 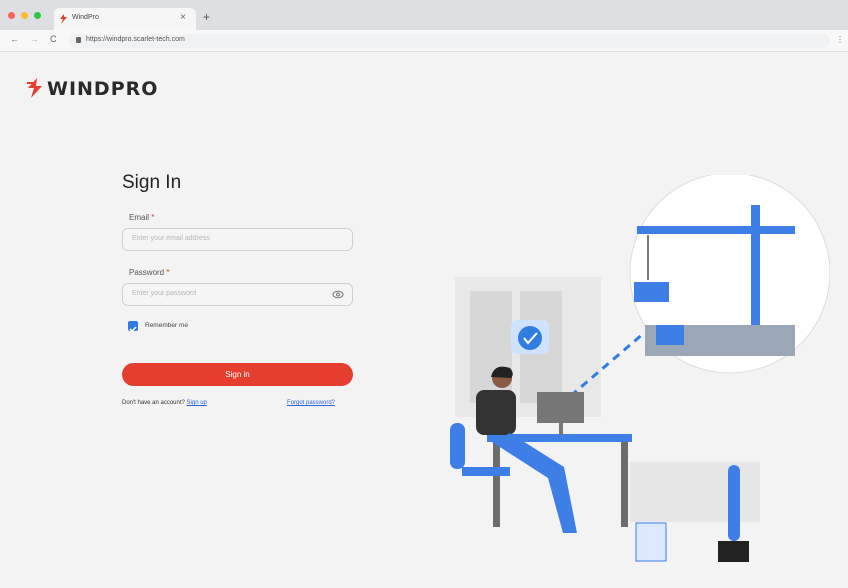 I want to click on remember-me-checkbox, so click(x=133, y=327).